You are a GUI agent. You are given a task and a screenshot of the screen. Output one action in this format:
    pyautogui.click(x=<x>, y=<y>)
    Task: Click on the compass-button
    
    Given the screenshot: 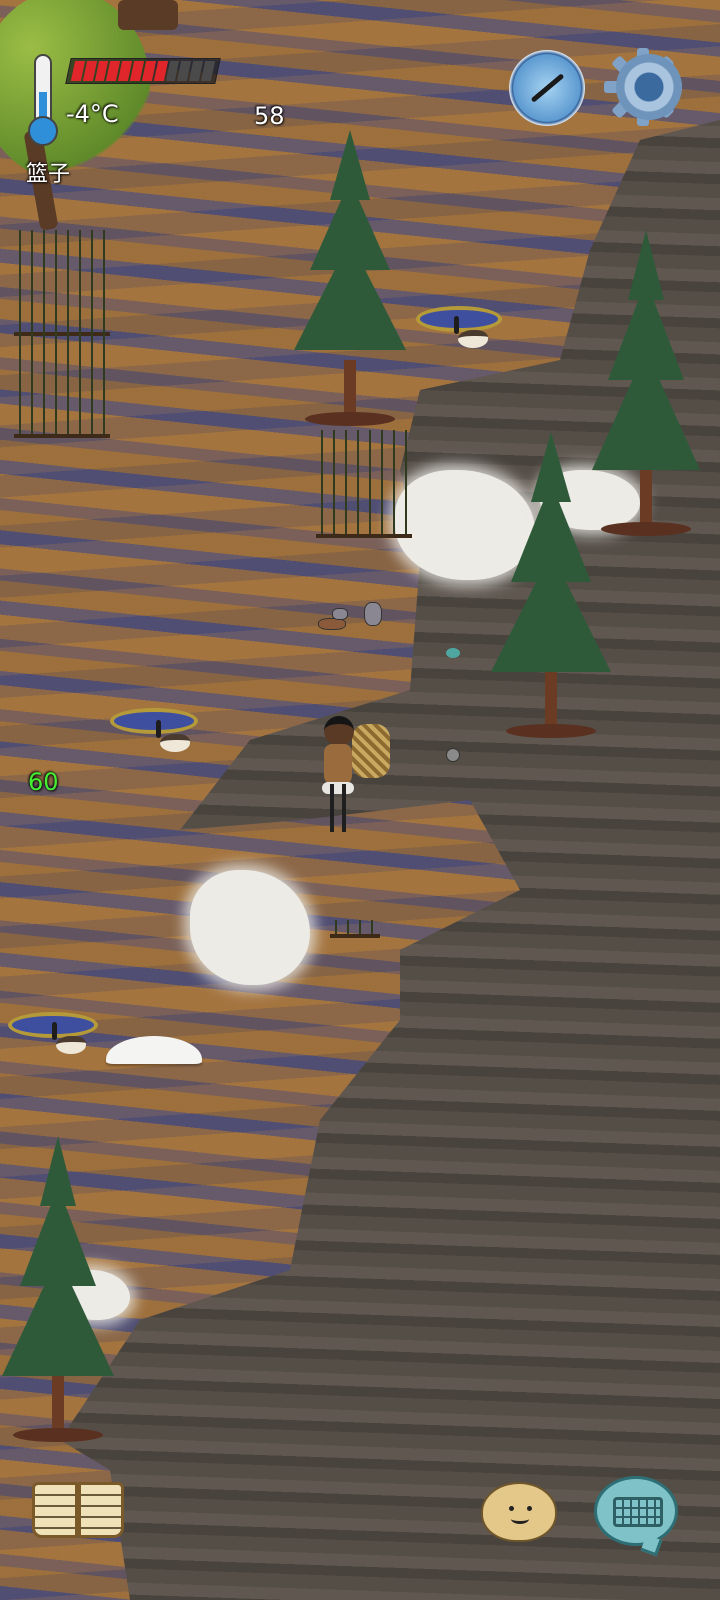 What is the action you would take?
    pyautogui.click(x=547, y=88)
    